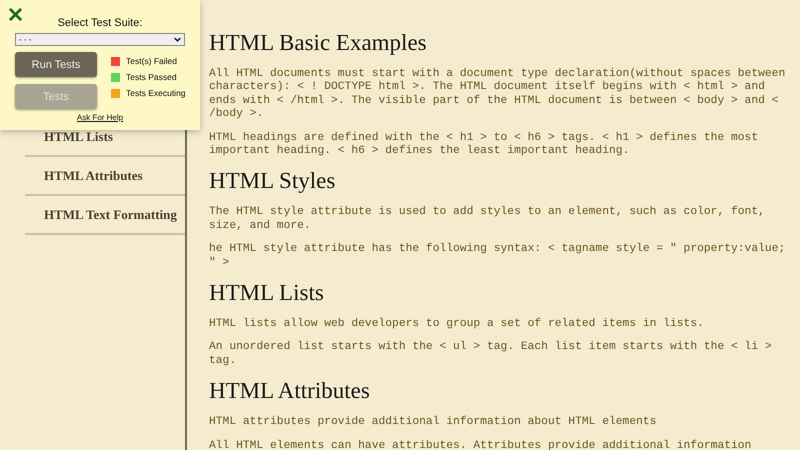 Image resolution: width=800 pixels, height=450 pixels. Describe the element at coordinates (491, 354) in the screenshot. I see `paragraph: An unordered list starts with the < ul > tag. Each list item starts with the < li > tag.` at that location.